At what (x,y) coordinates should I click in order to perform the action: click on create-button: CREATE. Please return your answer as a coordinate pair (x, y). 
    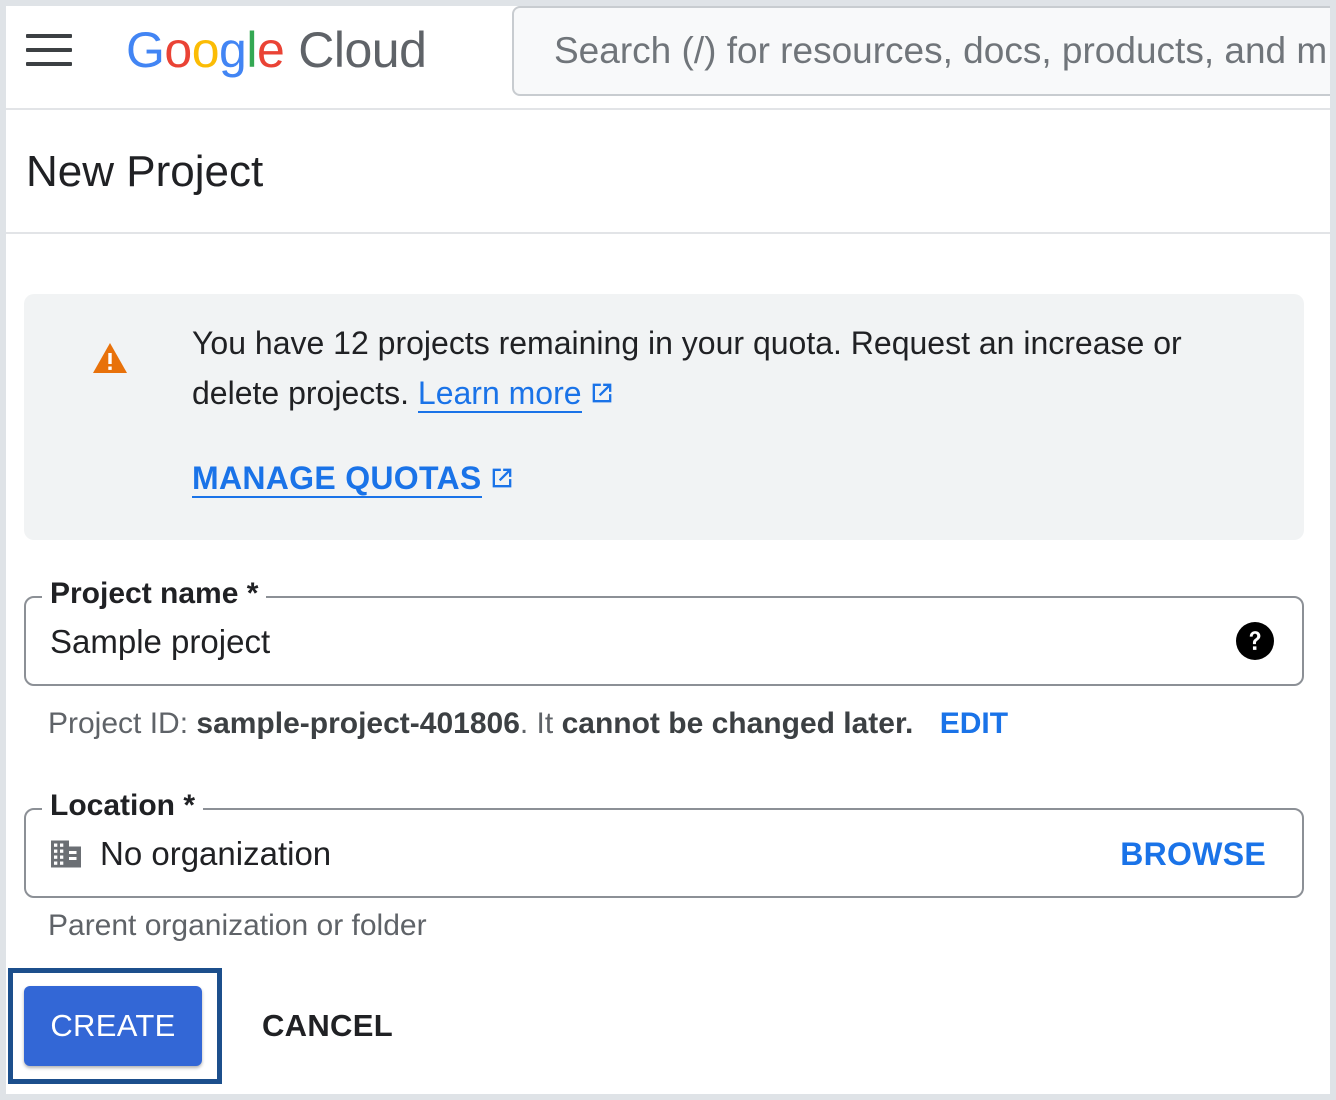
    Looking at the image, I should click on (113, 1026).